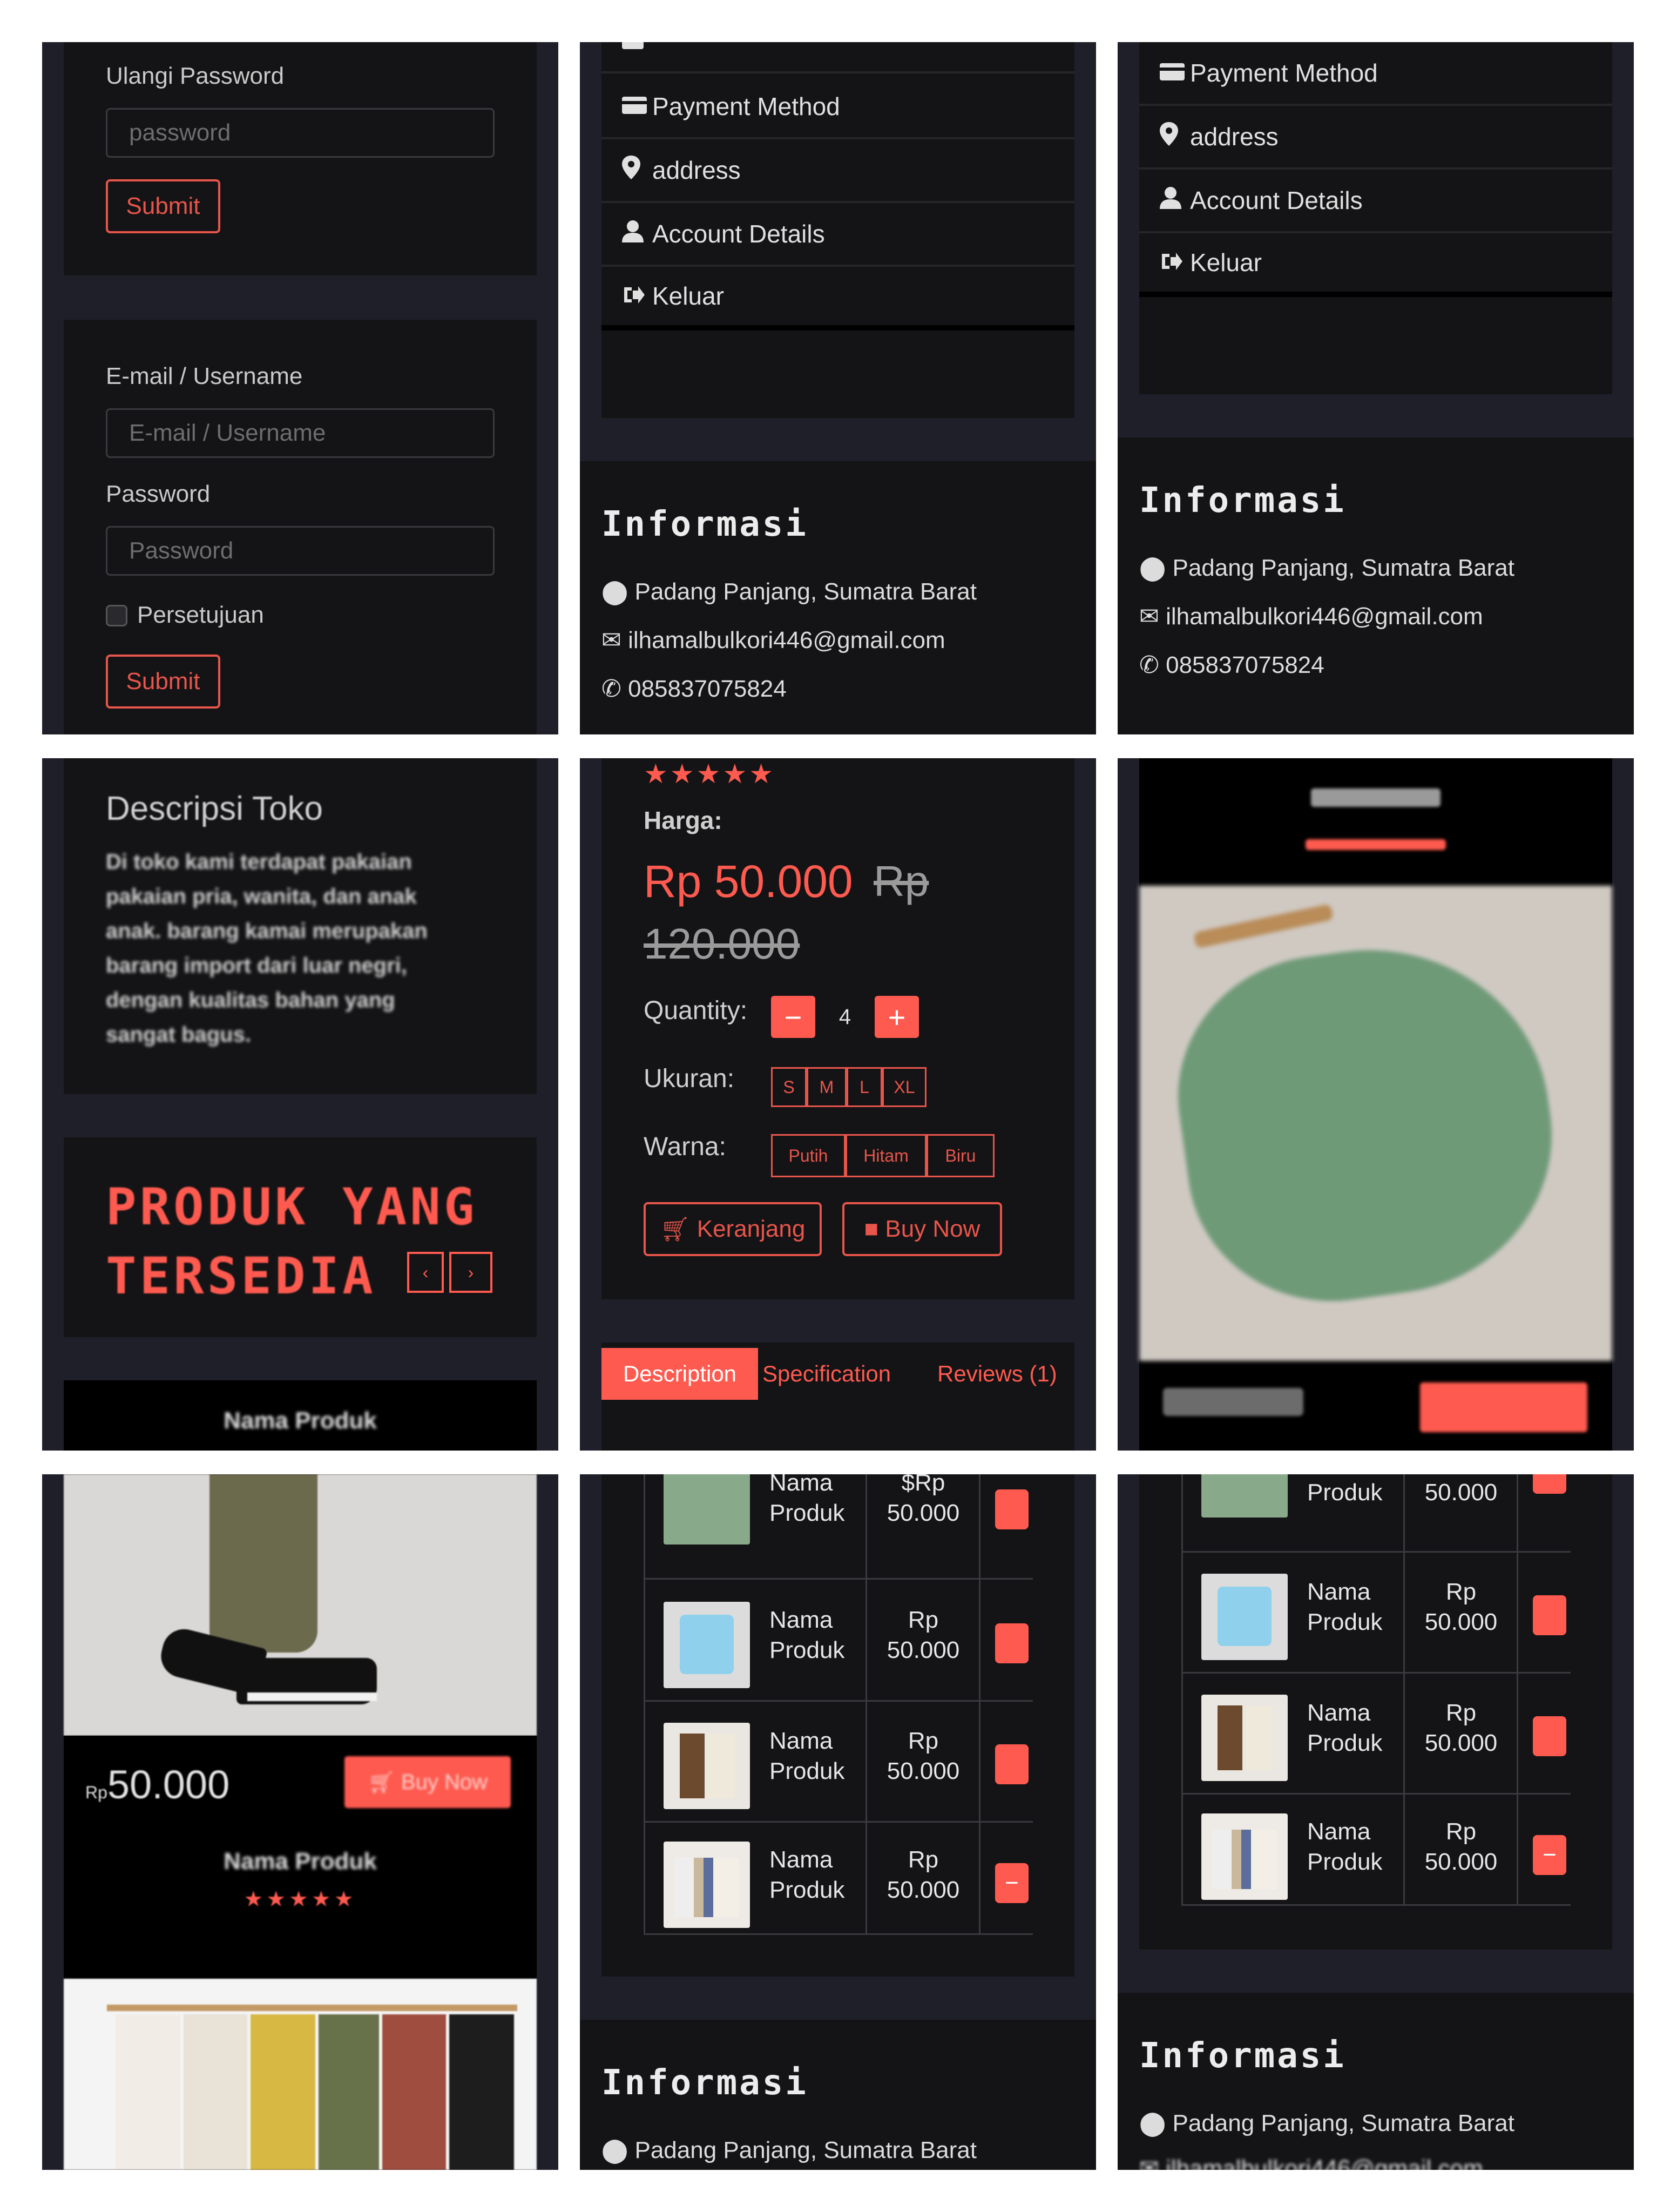  What do you see at coordinates (837, 57) in the screenshot?
I see `menu-item-orders` at bounding box center [837, 57].